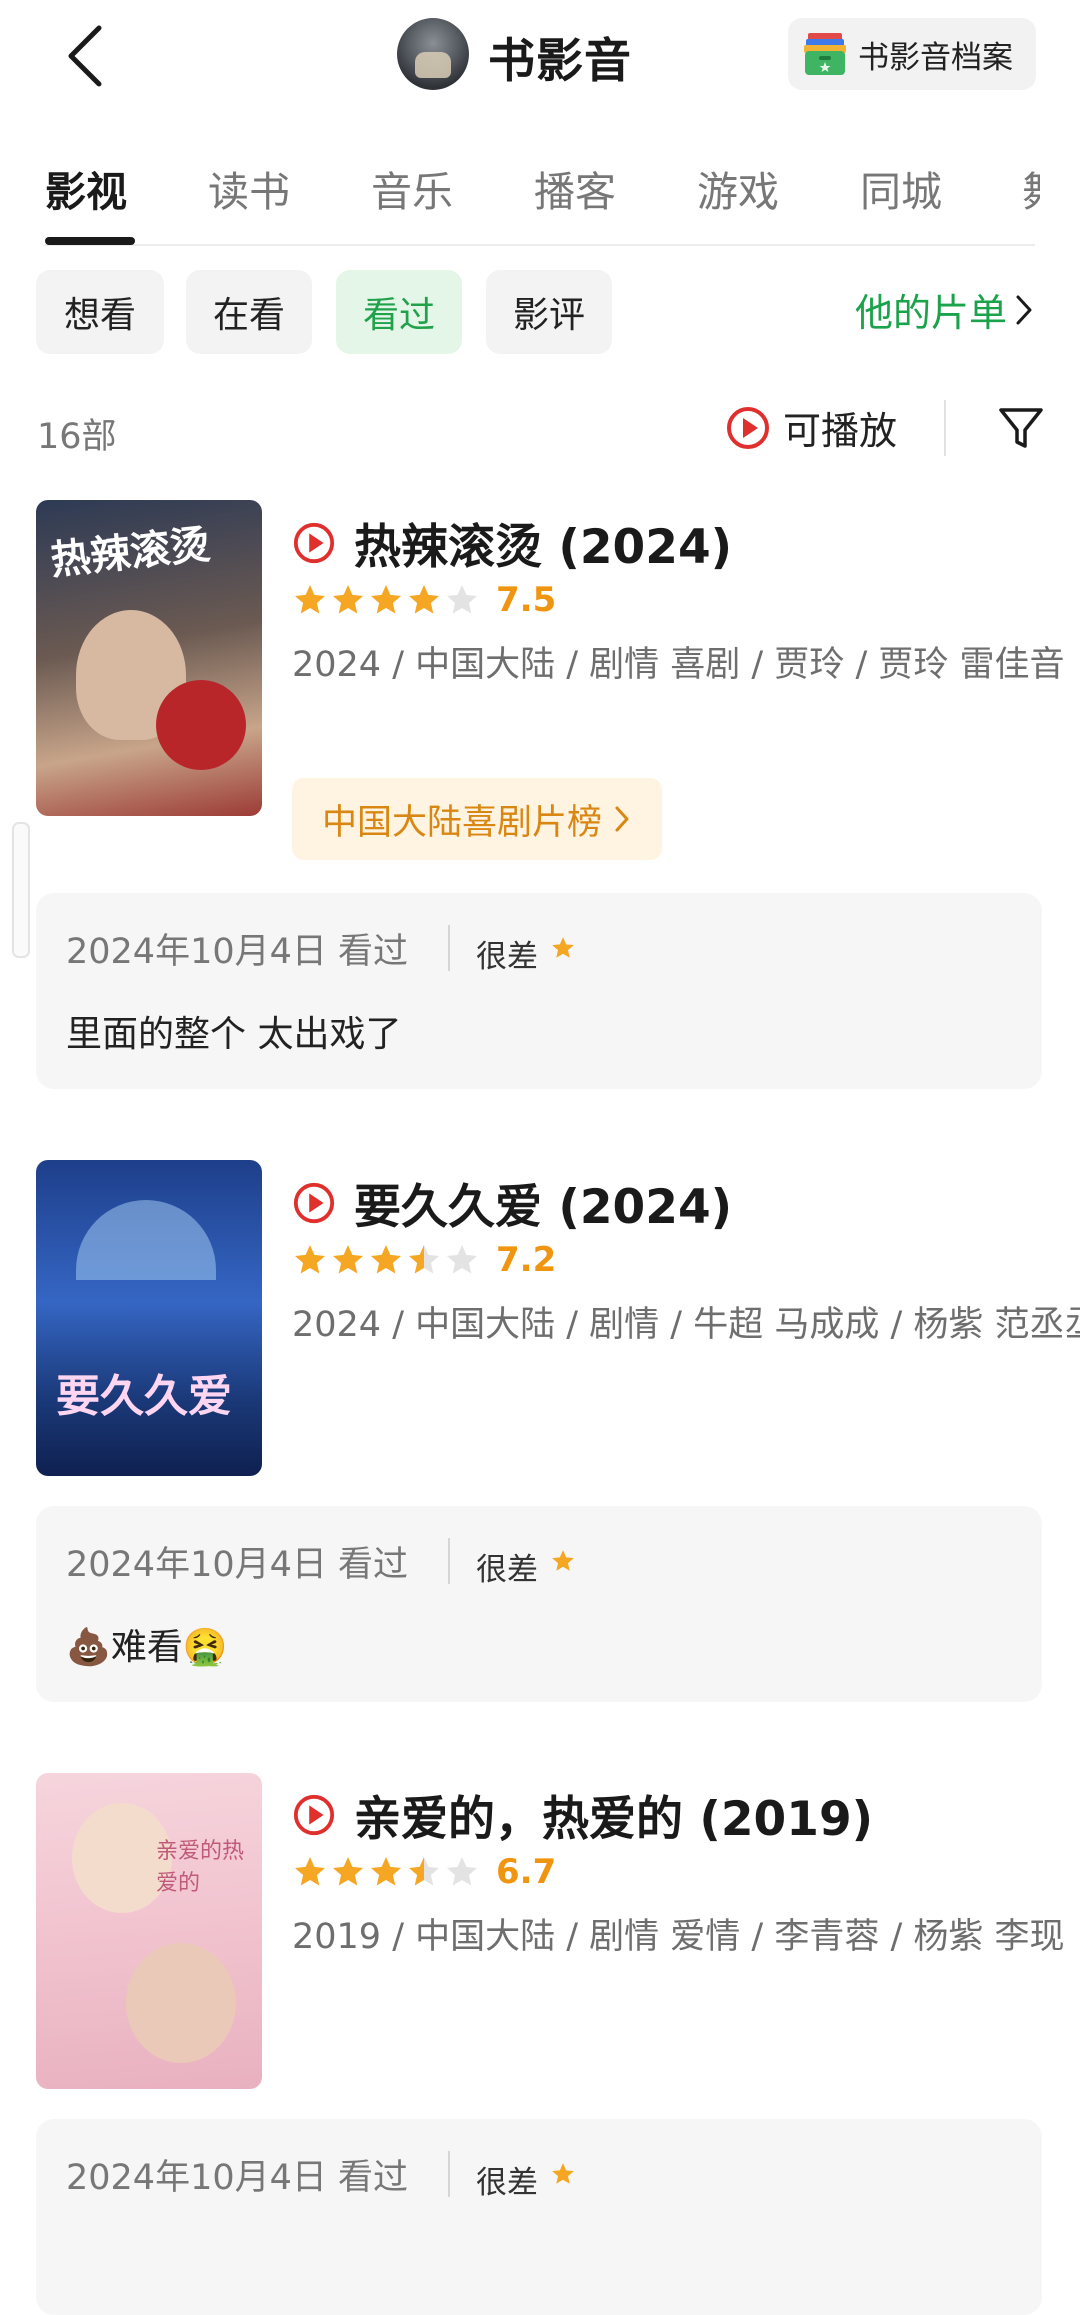 Image resolution: width=1080 pixels, height=2315 pixels. I want to click on his-list-link: 他的片单, so click(945, 309).